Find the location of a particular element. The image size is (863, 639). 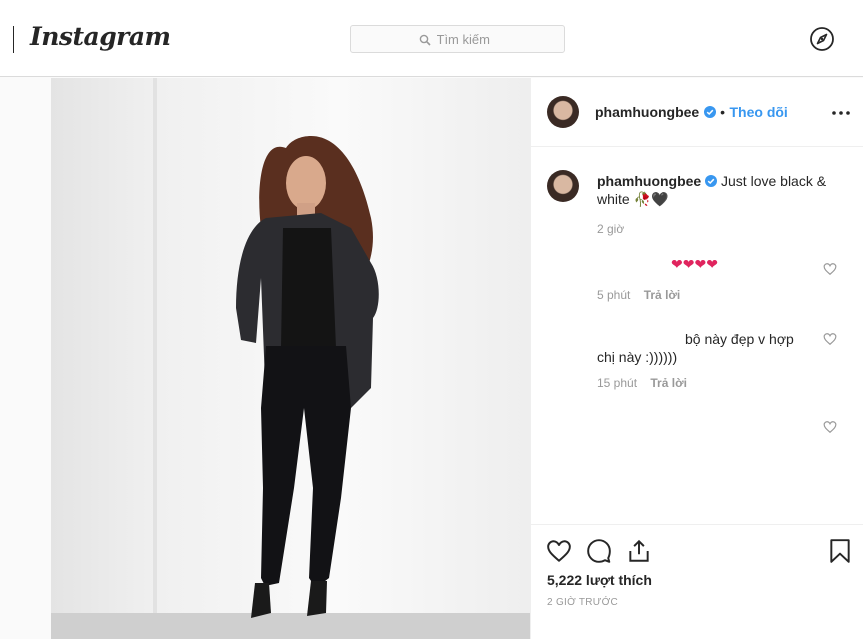

like-count: 5,222 lượt thích is located at coordinates (599, 580).